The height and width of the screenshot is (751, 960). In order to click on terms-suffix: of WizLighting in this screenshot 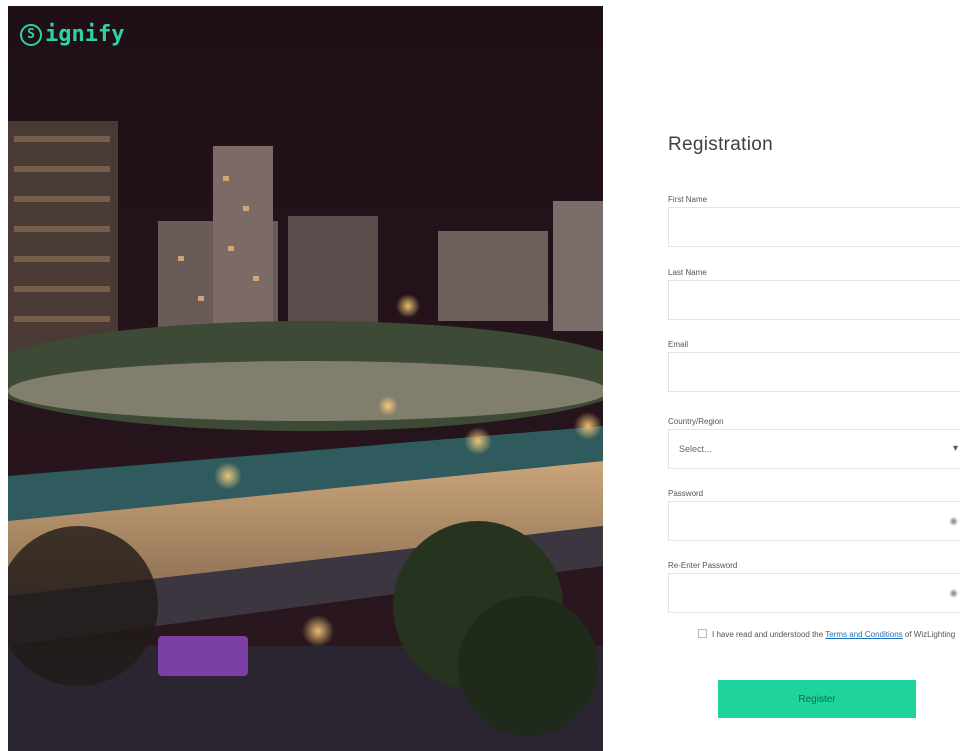, I will do `click(930, 634)`.